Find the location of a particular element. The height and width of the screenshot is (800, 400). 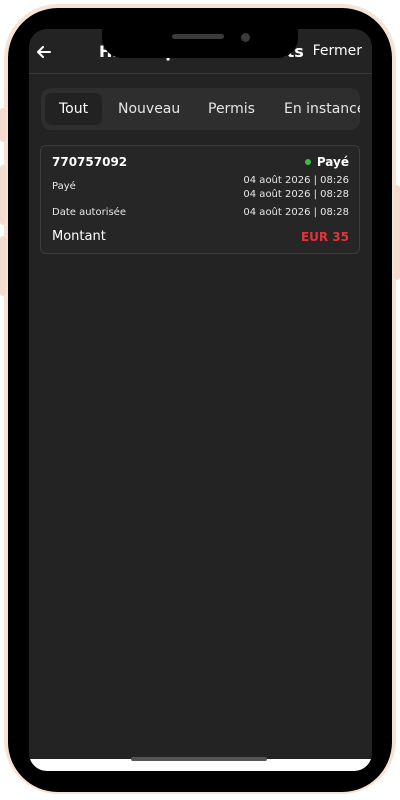

tab-tout: Tout is located at coordinates (74, 109).